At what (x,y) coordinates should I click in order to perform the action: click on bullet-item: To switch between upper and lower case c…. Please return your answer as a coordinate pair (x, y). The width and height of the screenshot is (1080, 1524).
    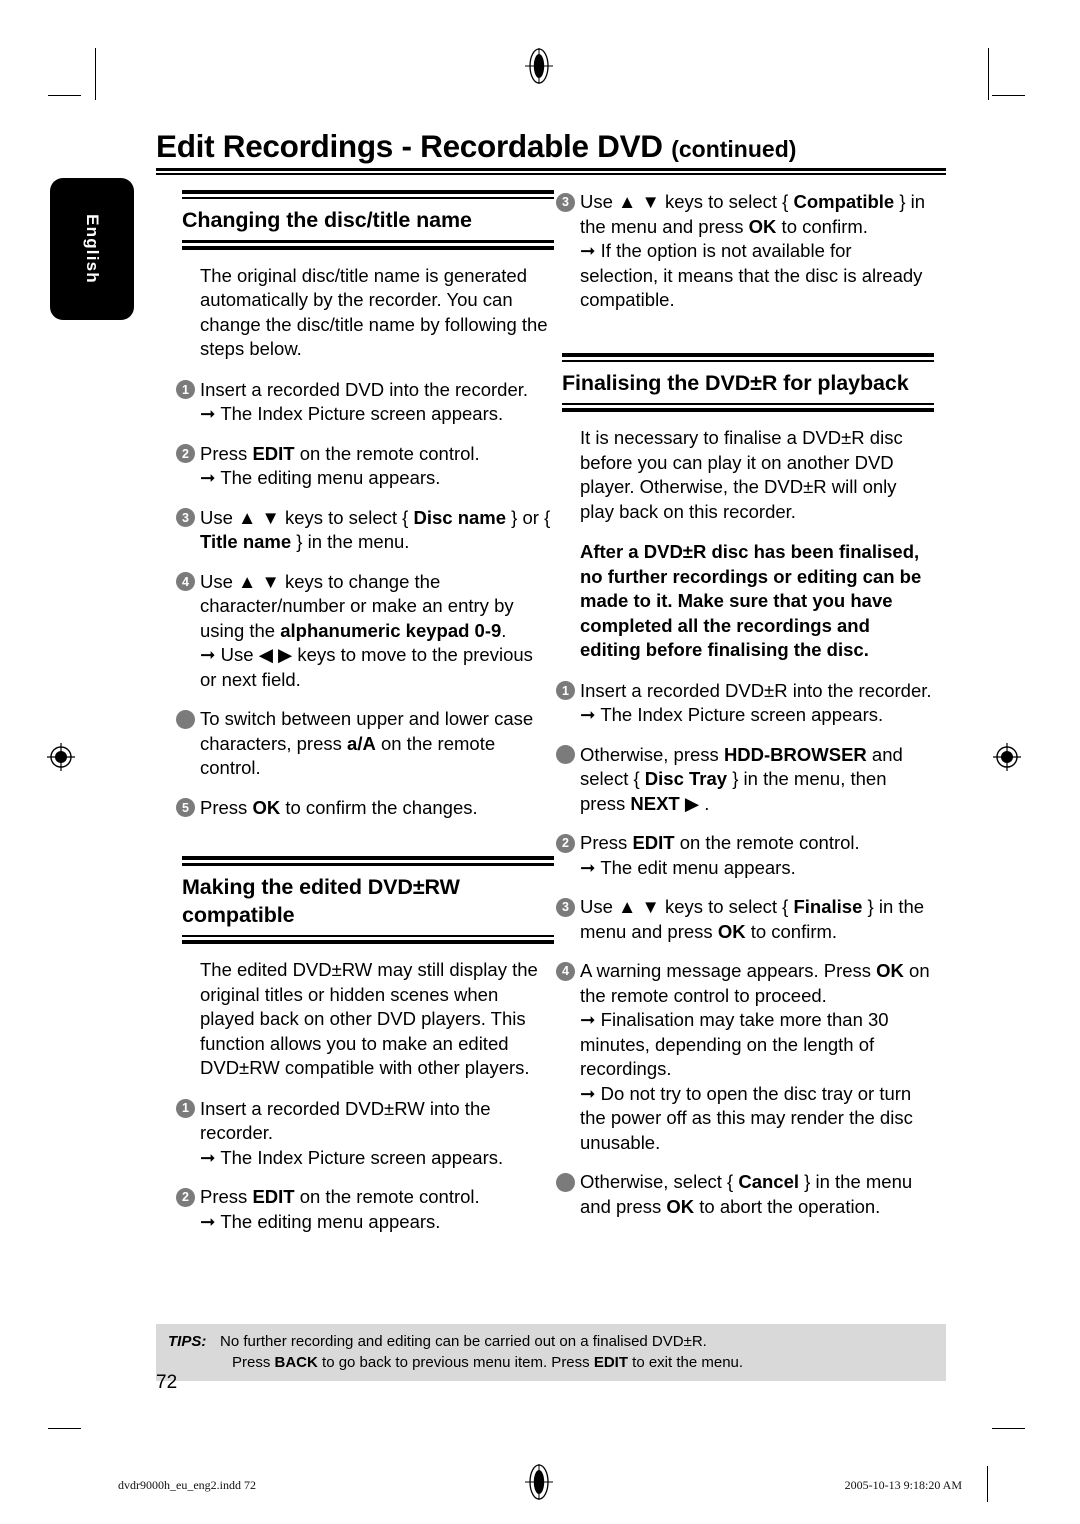
    Looking at the image, I should click on (365, 744).